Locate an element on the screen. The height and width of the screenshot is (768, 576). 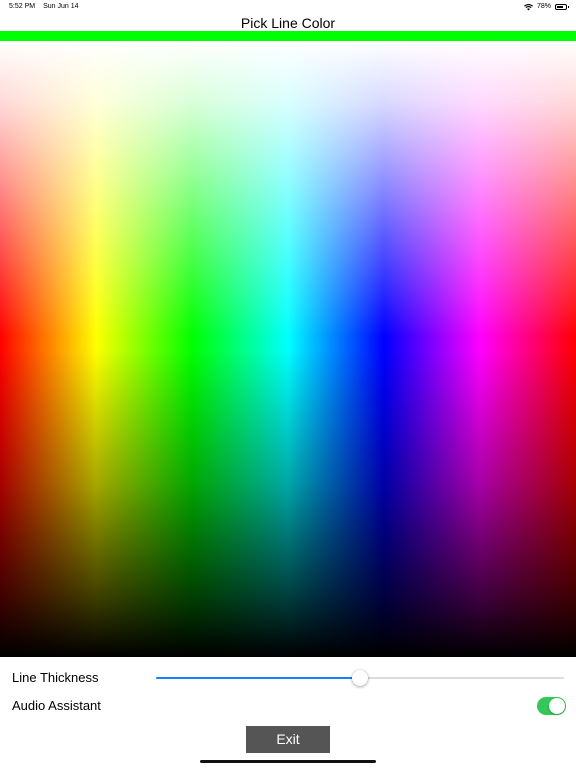
exit-button: Exit is located at coordinates (288, 739).